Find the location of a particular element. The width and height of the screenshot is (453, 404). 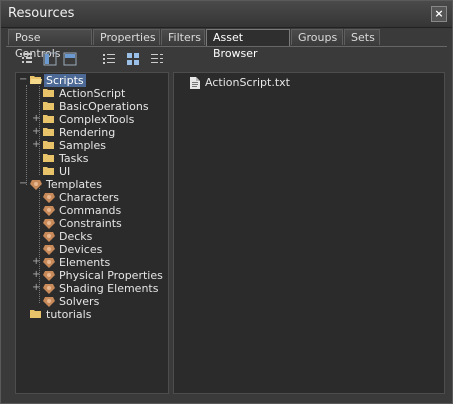

tree-item-actionscript: ActionScript is located at coordinates (92, 93).